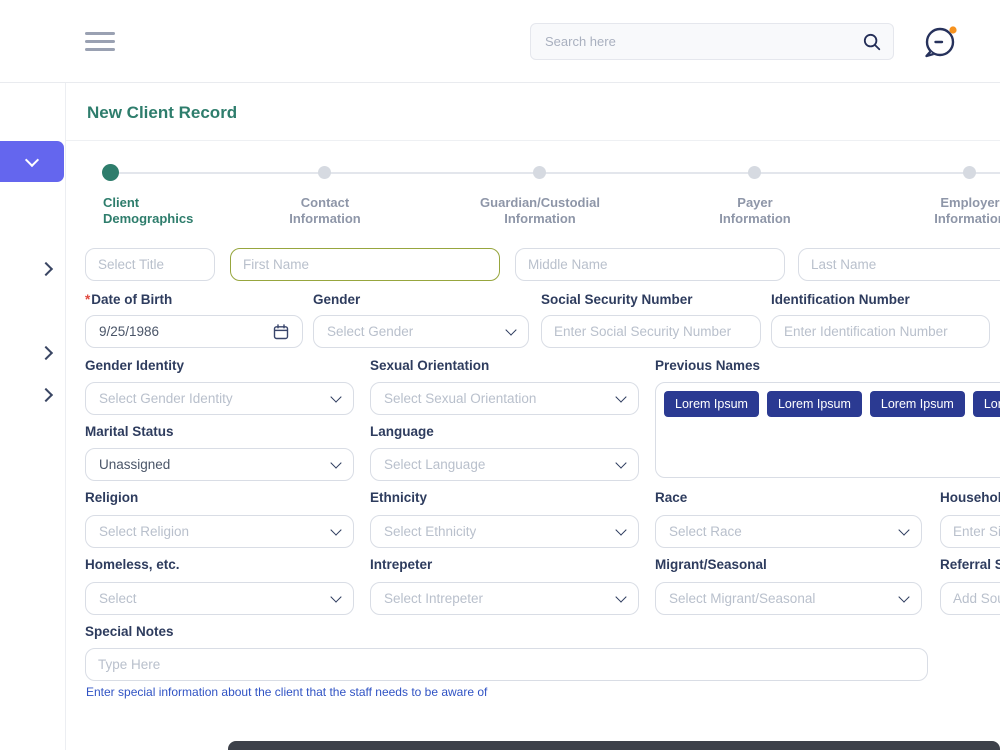 Image resolution: width=1000 pixels, height=750 pixels. I want to click on page-title: New Client Record, so click(162, 112).